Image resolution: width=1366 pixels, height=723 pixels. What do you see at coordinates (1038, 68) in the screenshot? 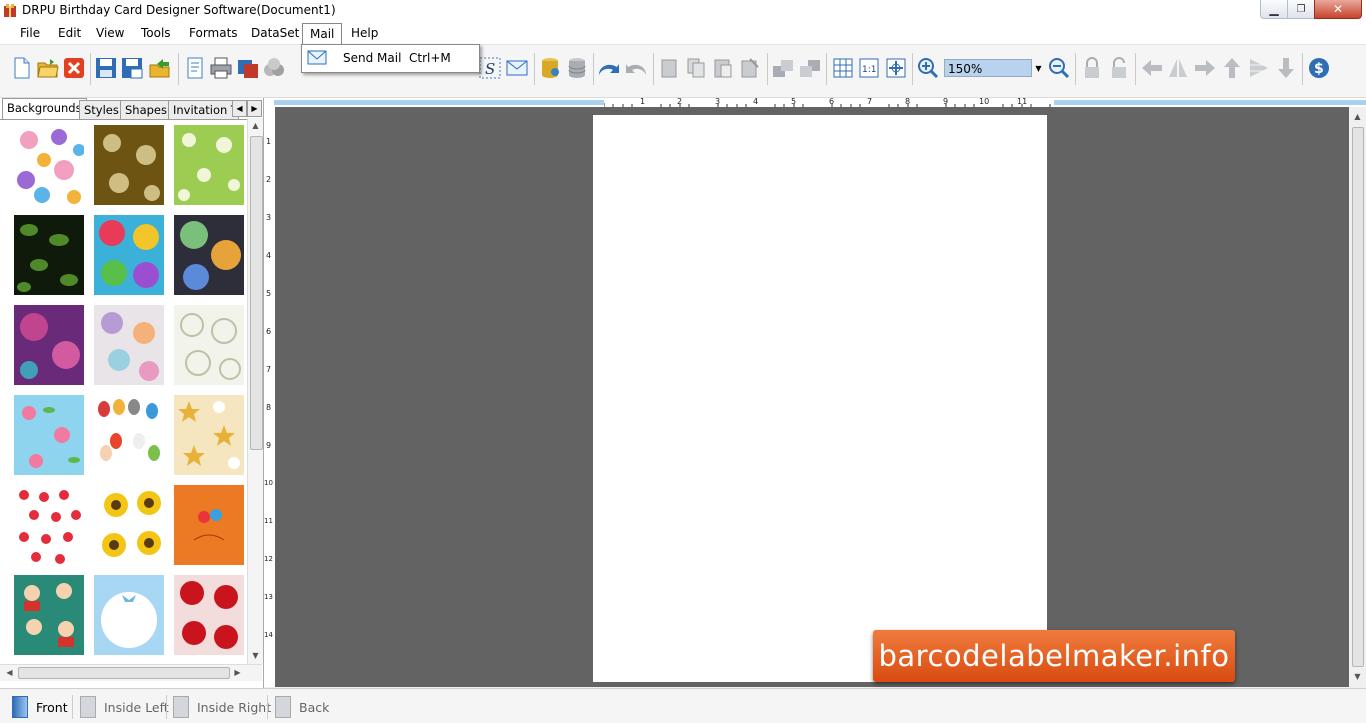
I see `zoom-dropdown-button: ▼` at bounding box center [1038, 68].